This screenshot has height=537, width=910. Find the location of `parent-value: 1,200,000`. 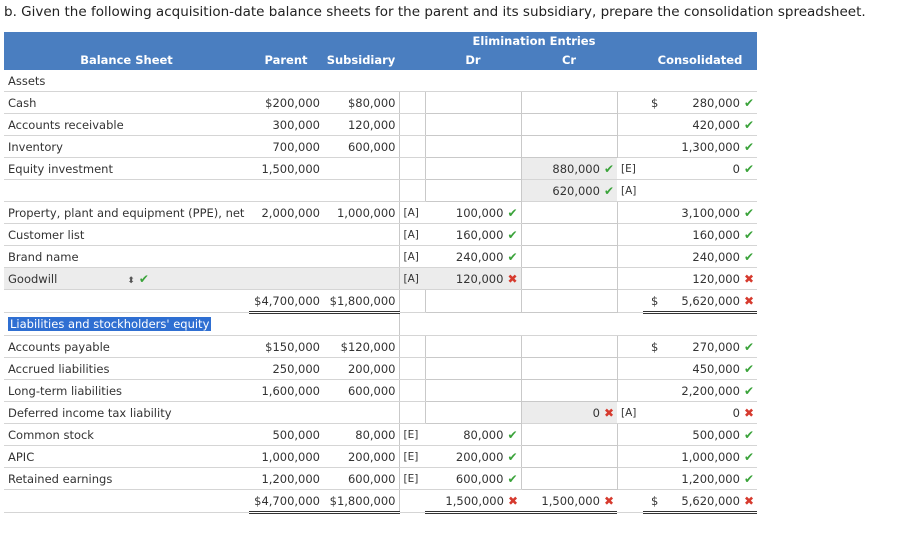

parent-value: 1,200,000 is located at coordinates (286, 478).